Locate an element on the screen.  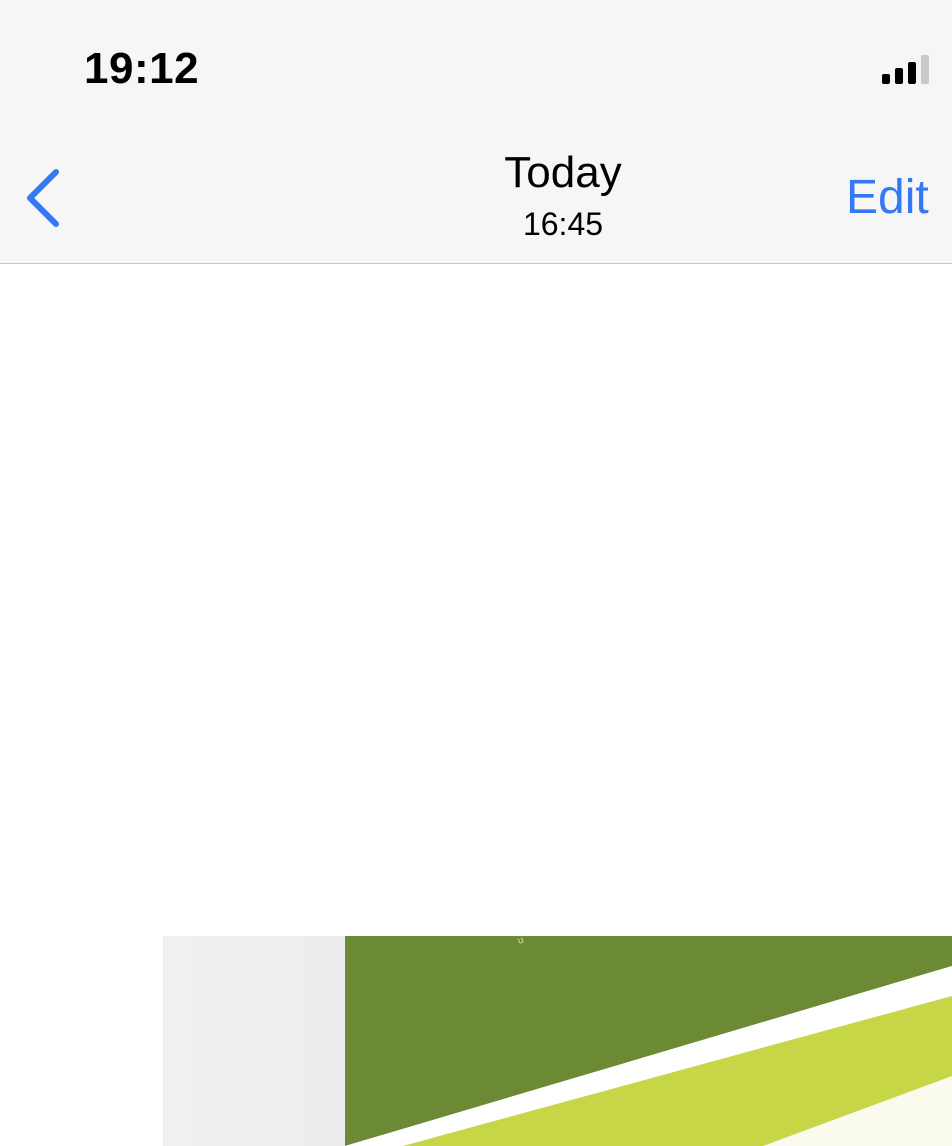
nav-subtitle: 16:45 is located at coordinates (563, 224).